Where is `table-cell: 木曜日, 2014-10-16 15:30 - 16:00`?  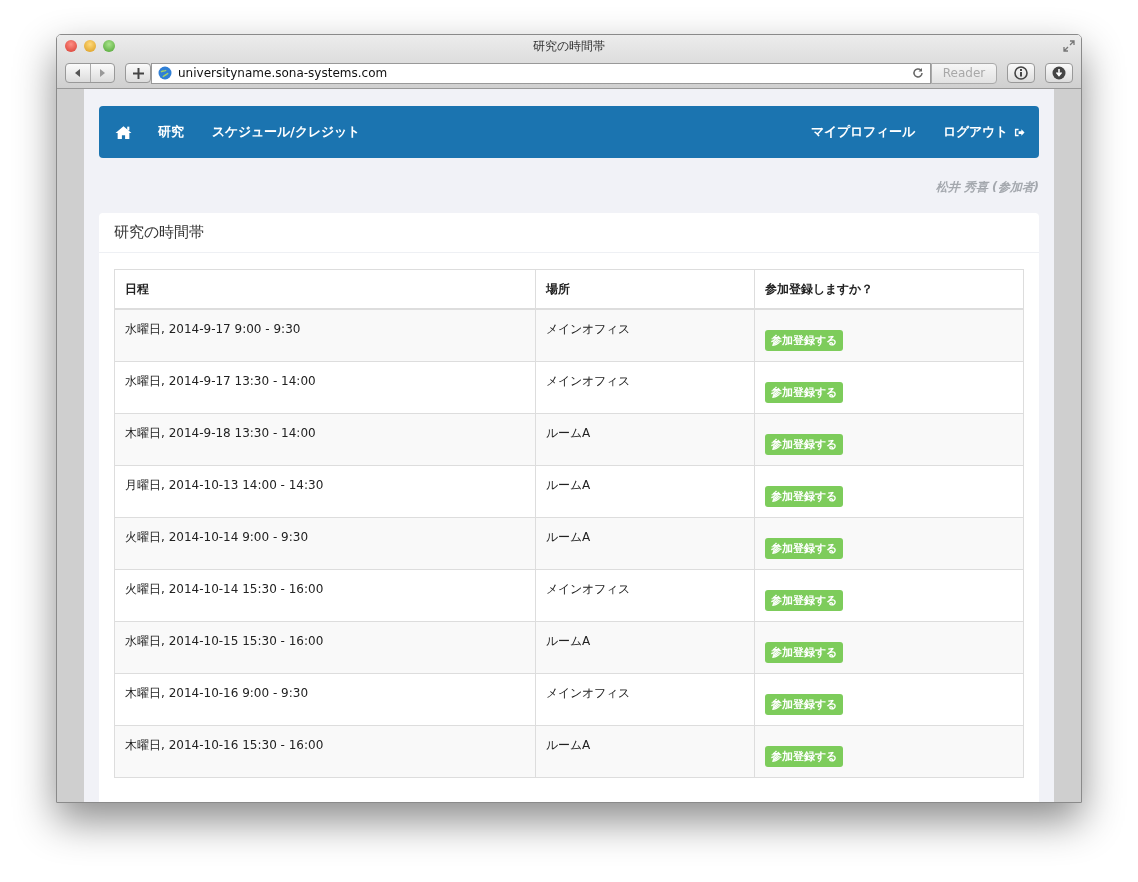
table-cell: 木曜日, 2014-10-16 15:30 - 16:00 is located at coordinates (325, 751).